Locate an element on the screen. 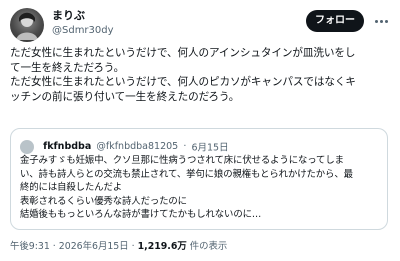  quoted-text-line: 終的には自殺したんだよ is located at coordinates (71, 188).